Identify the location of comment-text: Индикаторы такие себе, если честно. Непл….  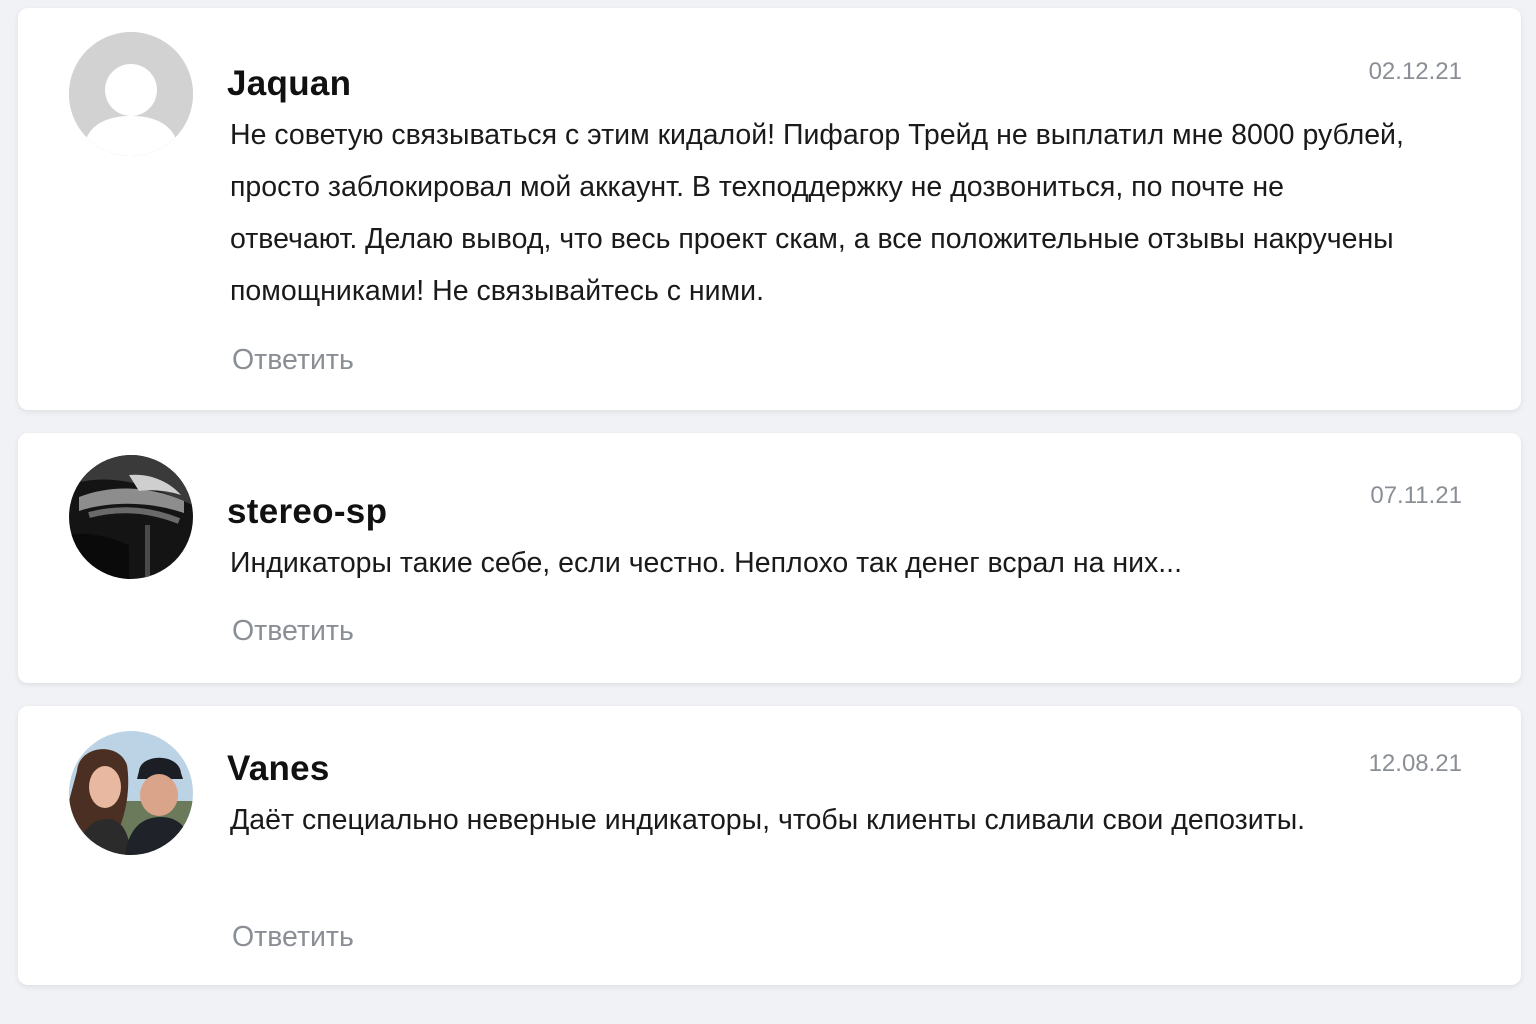
(706, 563).